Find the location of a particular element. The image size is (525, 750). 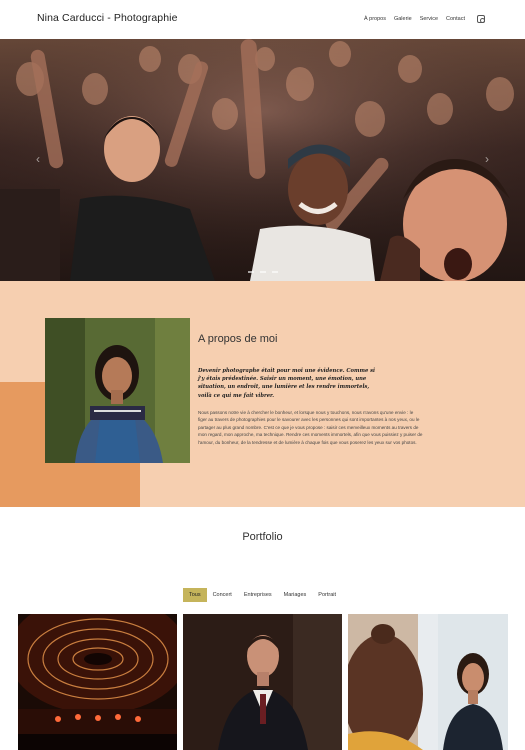

portfolio-title: Portfolio is located at coordinates (262, 537).